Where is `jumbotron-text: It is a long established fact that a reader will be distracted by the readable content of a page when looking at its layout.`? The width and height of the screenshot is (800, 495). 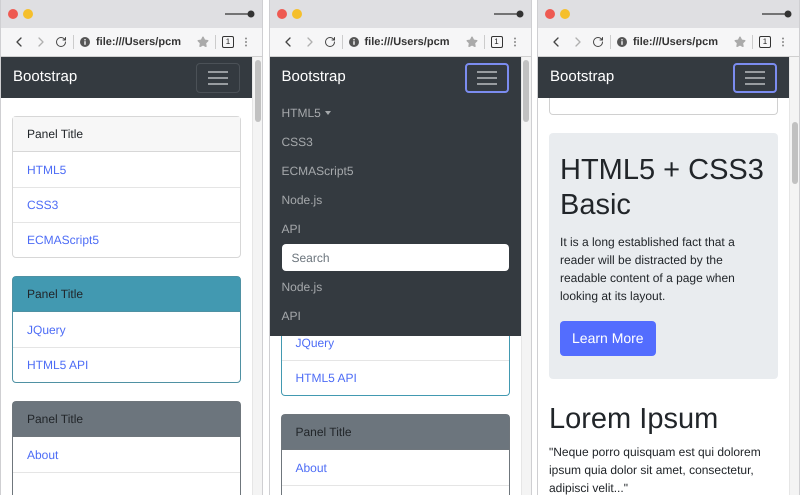
jumbotron-text: It is a long established fact that a reader will be distracted by the readable content of a page when looking at its layout. is located at coordinates (648, 269).